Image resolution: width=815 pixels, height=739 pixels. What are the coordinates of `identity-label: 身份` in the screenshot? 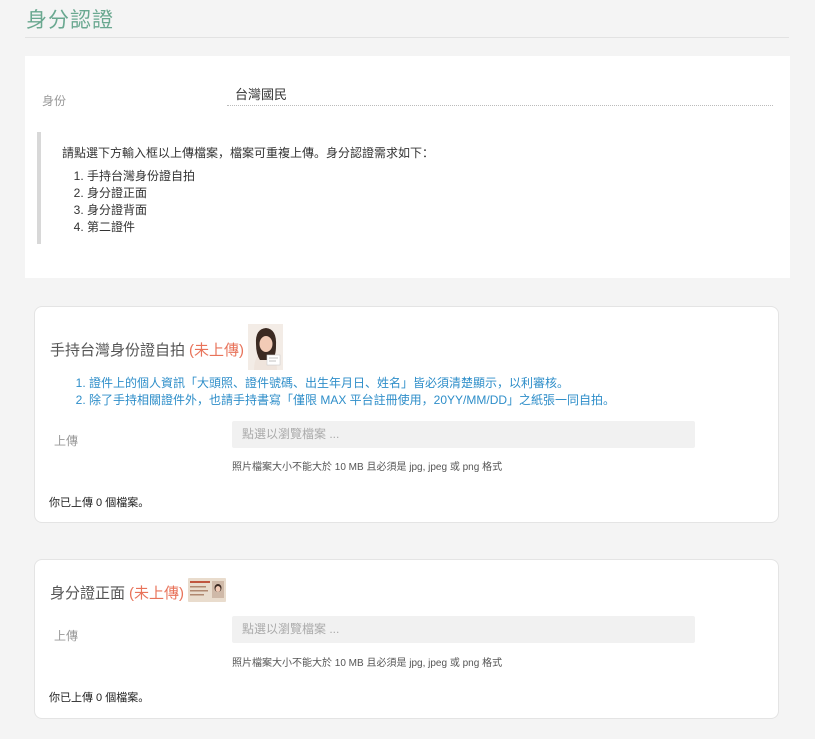 It's located at (54, 101).